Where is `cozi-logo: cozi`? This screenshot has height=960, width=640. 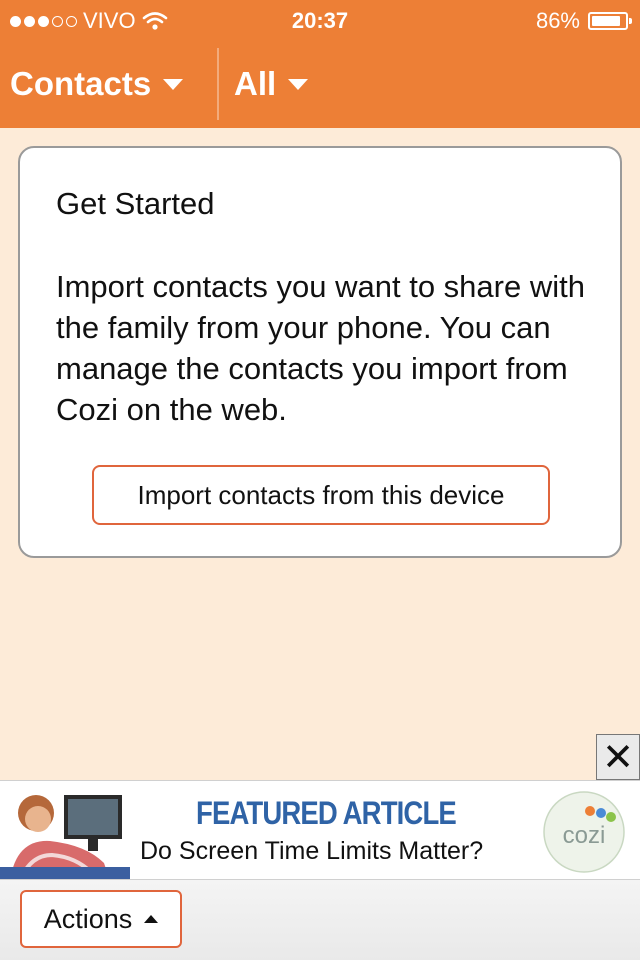
cozi-logo: cozi is located at coordinates (584, 832).